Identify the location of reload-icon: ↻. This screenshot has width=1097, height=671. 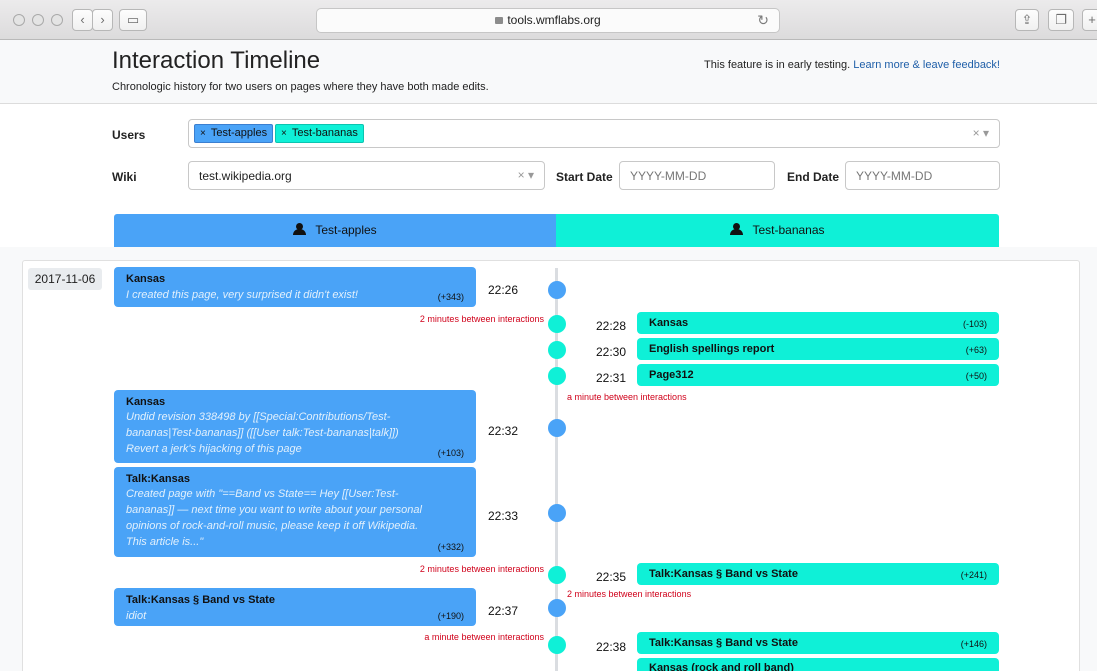
(763, 20).